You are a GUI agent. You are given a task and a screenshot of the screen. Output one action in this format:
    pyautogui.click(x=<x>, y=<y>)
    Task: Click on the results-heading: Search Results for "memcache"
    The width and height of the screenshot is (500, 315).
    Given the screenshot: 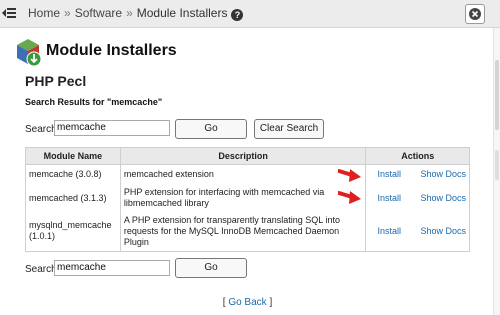 What is the action you would take?
    pyautogui.click(x=94, y=102)
    